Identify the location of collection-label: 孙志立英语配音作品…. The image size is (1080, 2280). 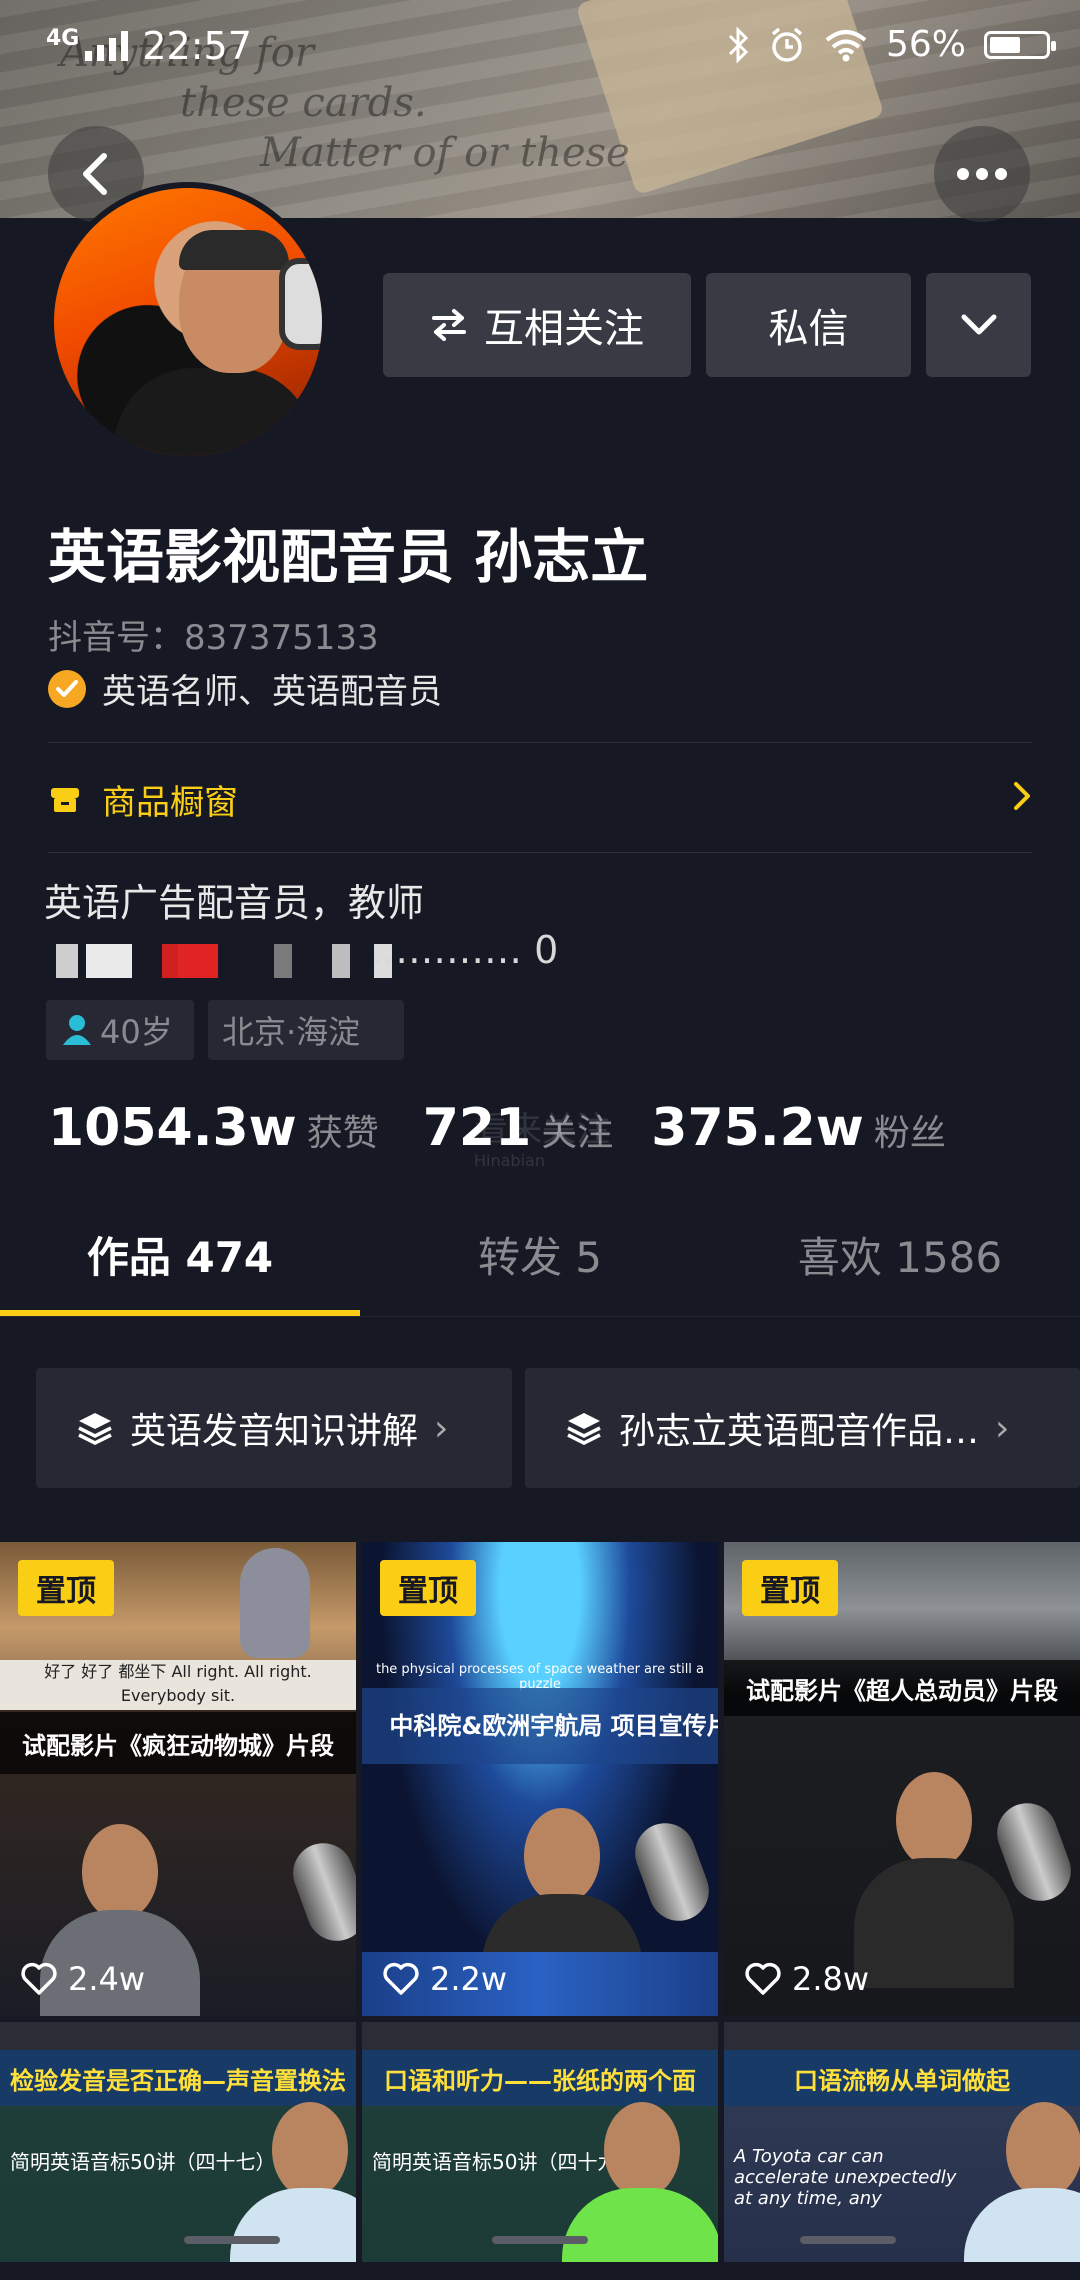
(799, 1431).